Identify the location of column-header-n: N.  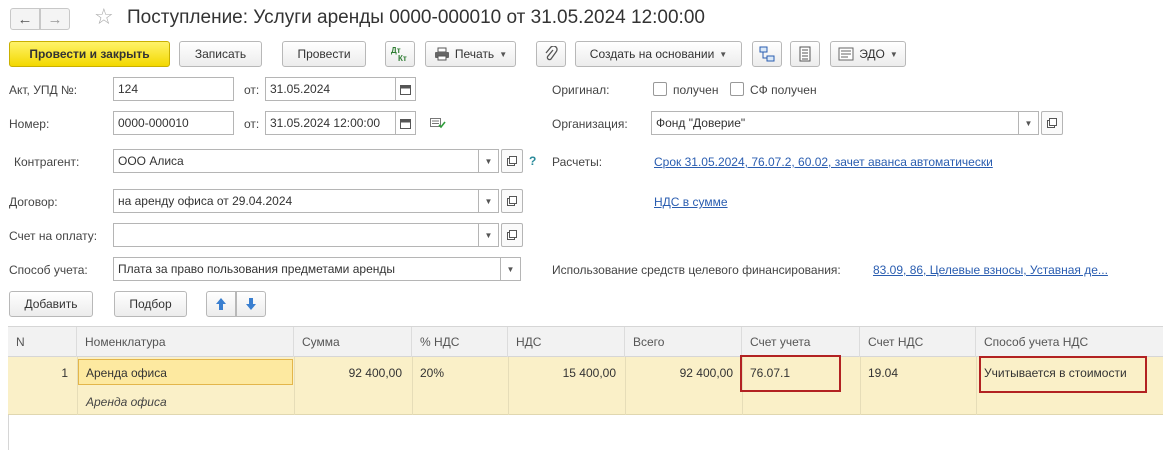
(42, 342).